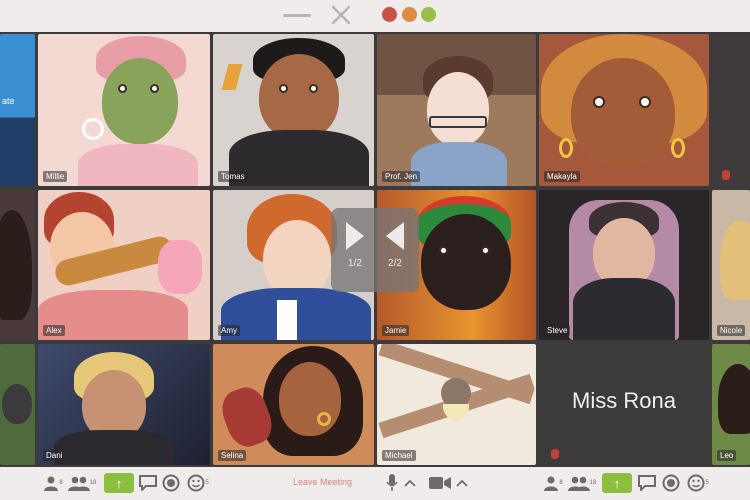 The image size is (750, 500). I want to click on video-tile: Dani, so click(124, 404).